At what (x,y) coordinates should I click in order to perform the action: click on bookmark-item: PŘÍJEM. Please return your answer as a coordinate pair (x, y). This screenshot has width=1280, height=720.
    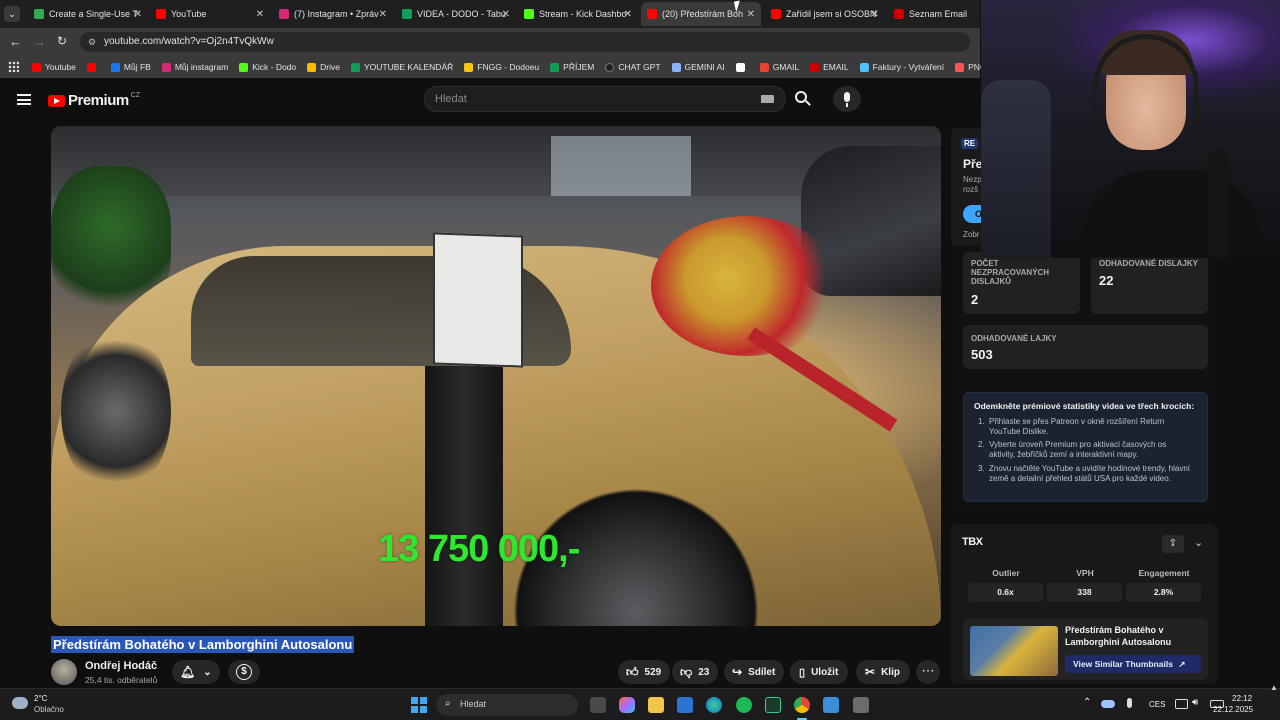
    Looking at the image, I should click on (572, 67).